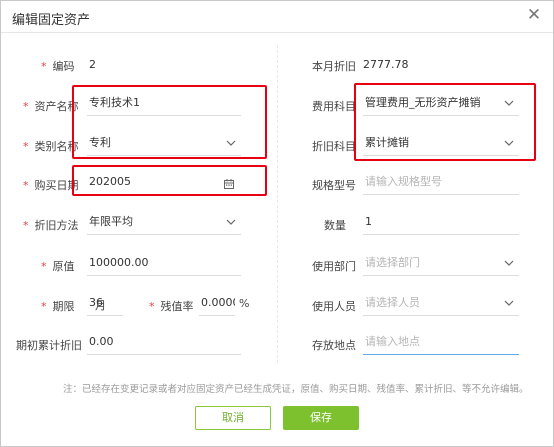  I want to click on category-select: 专利, so click(164, 144).